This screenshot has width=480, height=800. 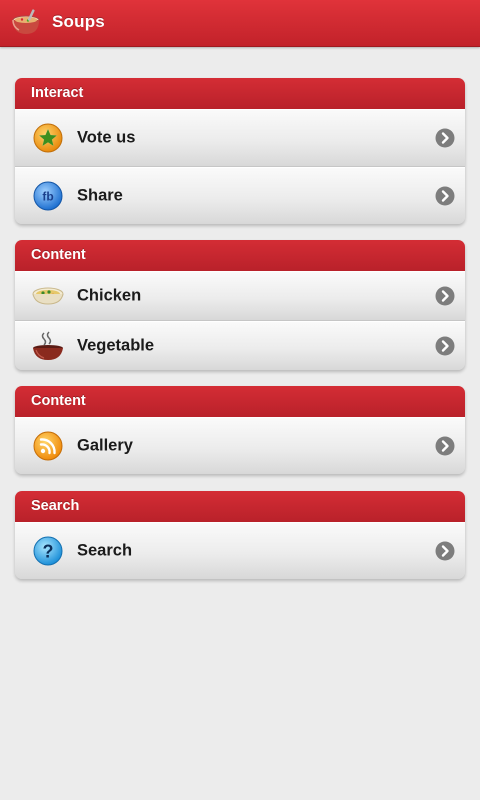 I want to click on menu-item-label: Gallery, so click(x=105, y=445).